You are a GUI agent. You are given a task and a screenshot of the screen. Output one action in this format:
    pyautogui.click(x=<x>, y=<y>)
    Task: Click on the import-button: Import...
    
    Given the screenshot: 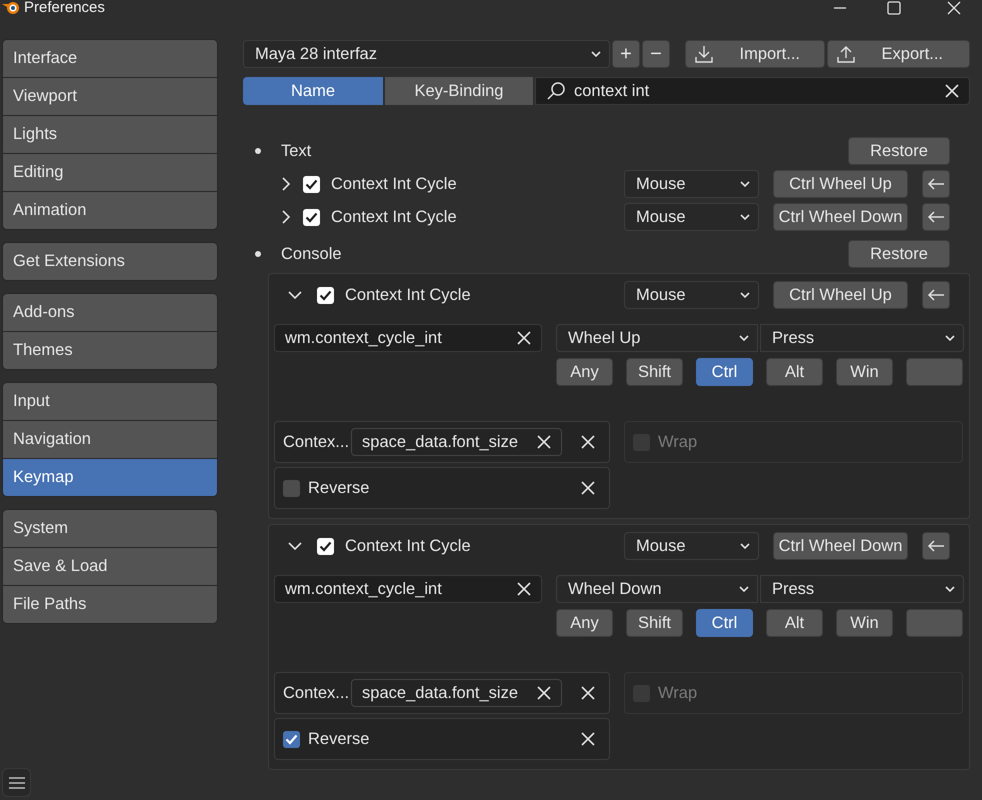 What is the action you would take?
    pyautogui.click(x=755, y=54)
    